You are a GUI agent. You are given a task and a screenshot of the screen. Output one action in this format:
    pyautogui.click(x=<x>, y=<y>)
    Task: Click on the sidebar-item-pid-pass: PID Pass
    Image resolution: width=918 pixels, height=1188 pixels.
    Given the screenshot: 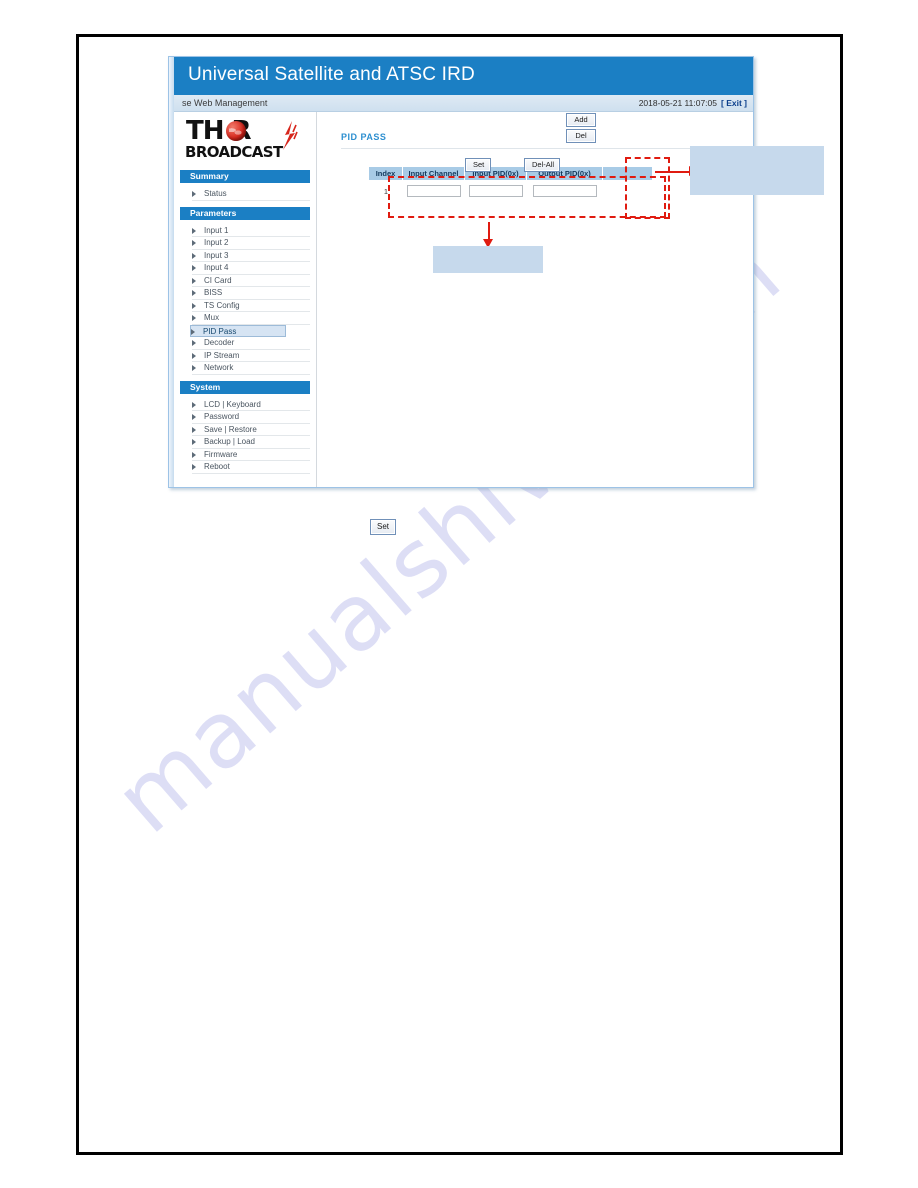 What is the action you would take?
    pyautogui.click(x=238, y=330)
    